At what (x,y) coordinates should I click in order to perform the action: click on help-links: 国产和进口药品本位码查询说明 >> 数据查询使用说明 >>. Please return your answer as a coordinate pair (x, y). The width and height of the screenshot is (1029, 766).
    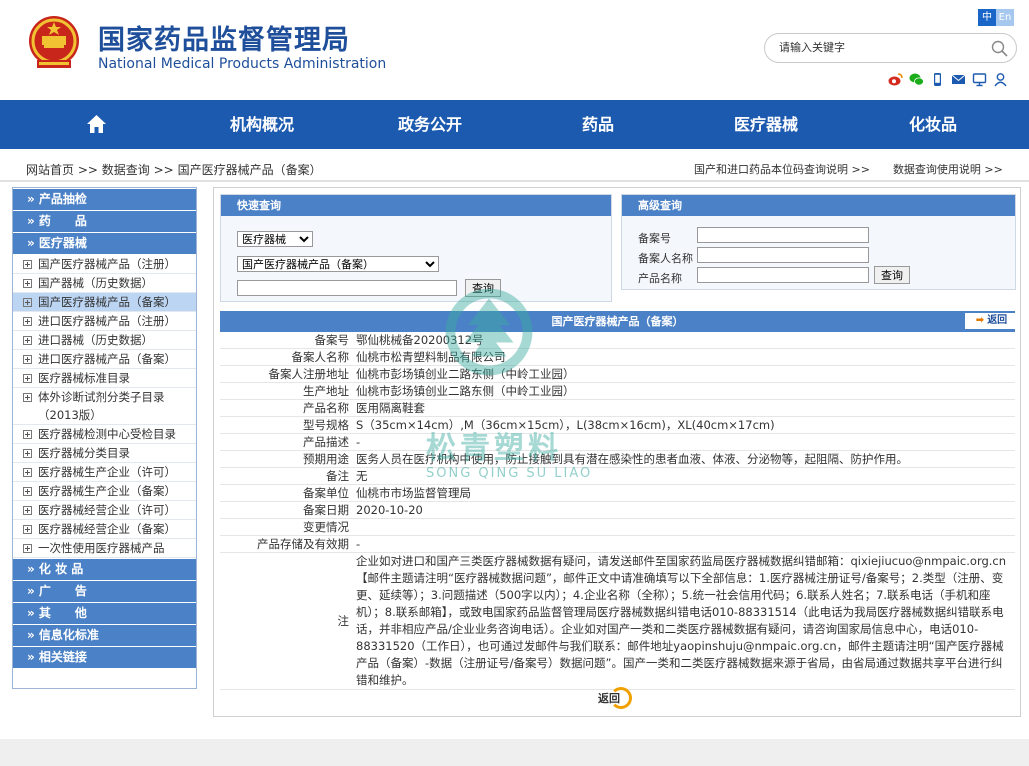
    Looking at the image, I should click on (848, 169).